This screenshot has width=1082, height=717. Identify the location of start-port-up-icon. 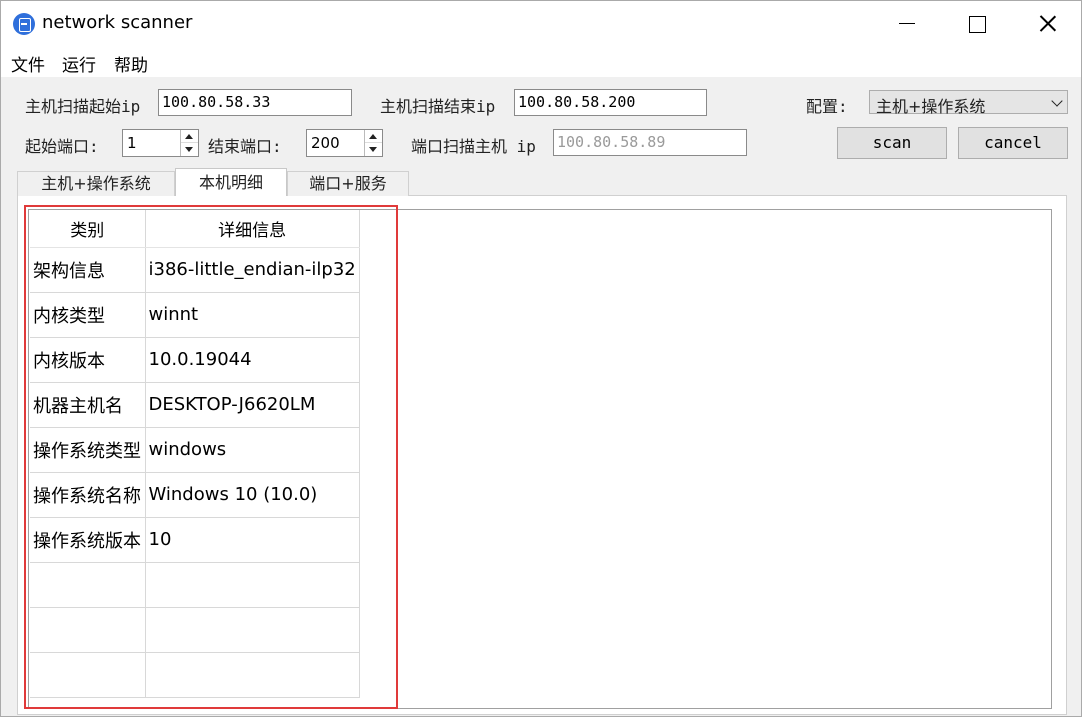
(189, 136).